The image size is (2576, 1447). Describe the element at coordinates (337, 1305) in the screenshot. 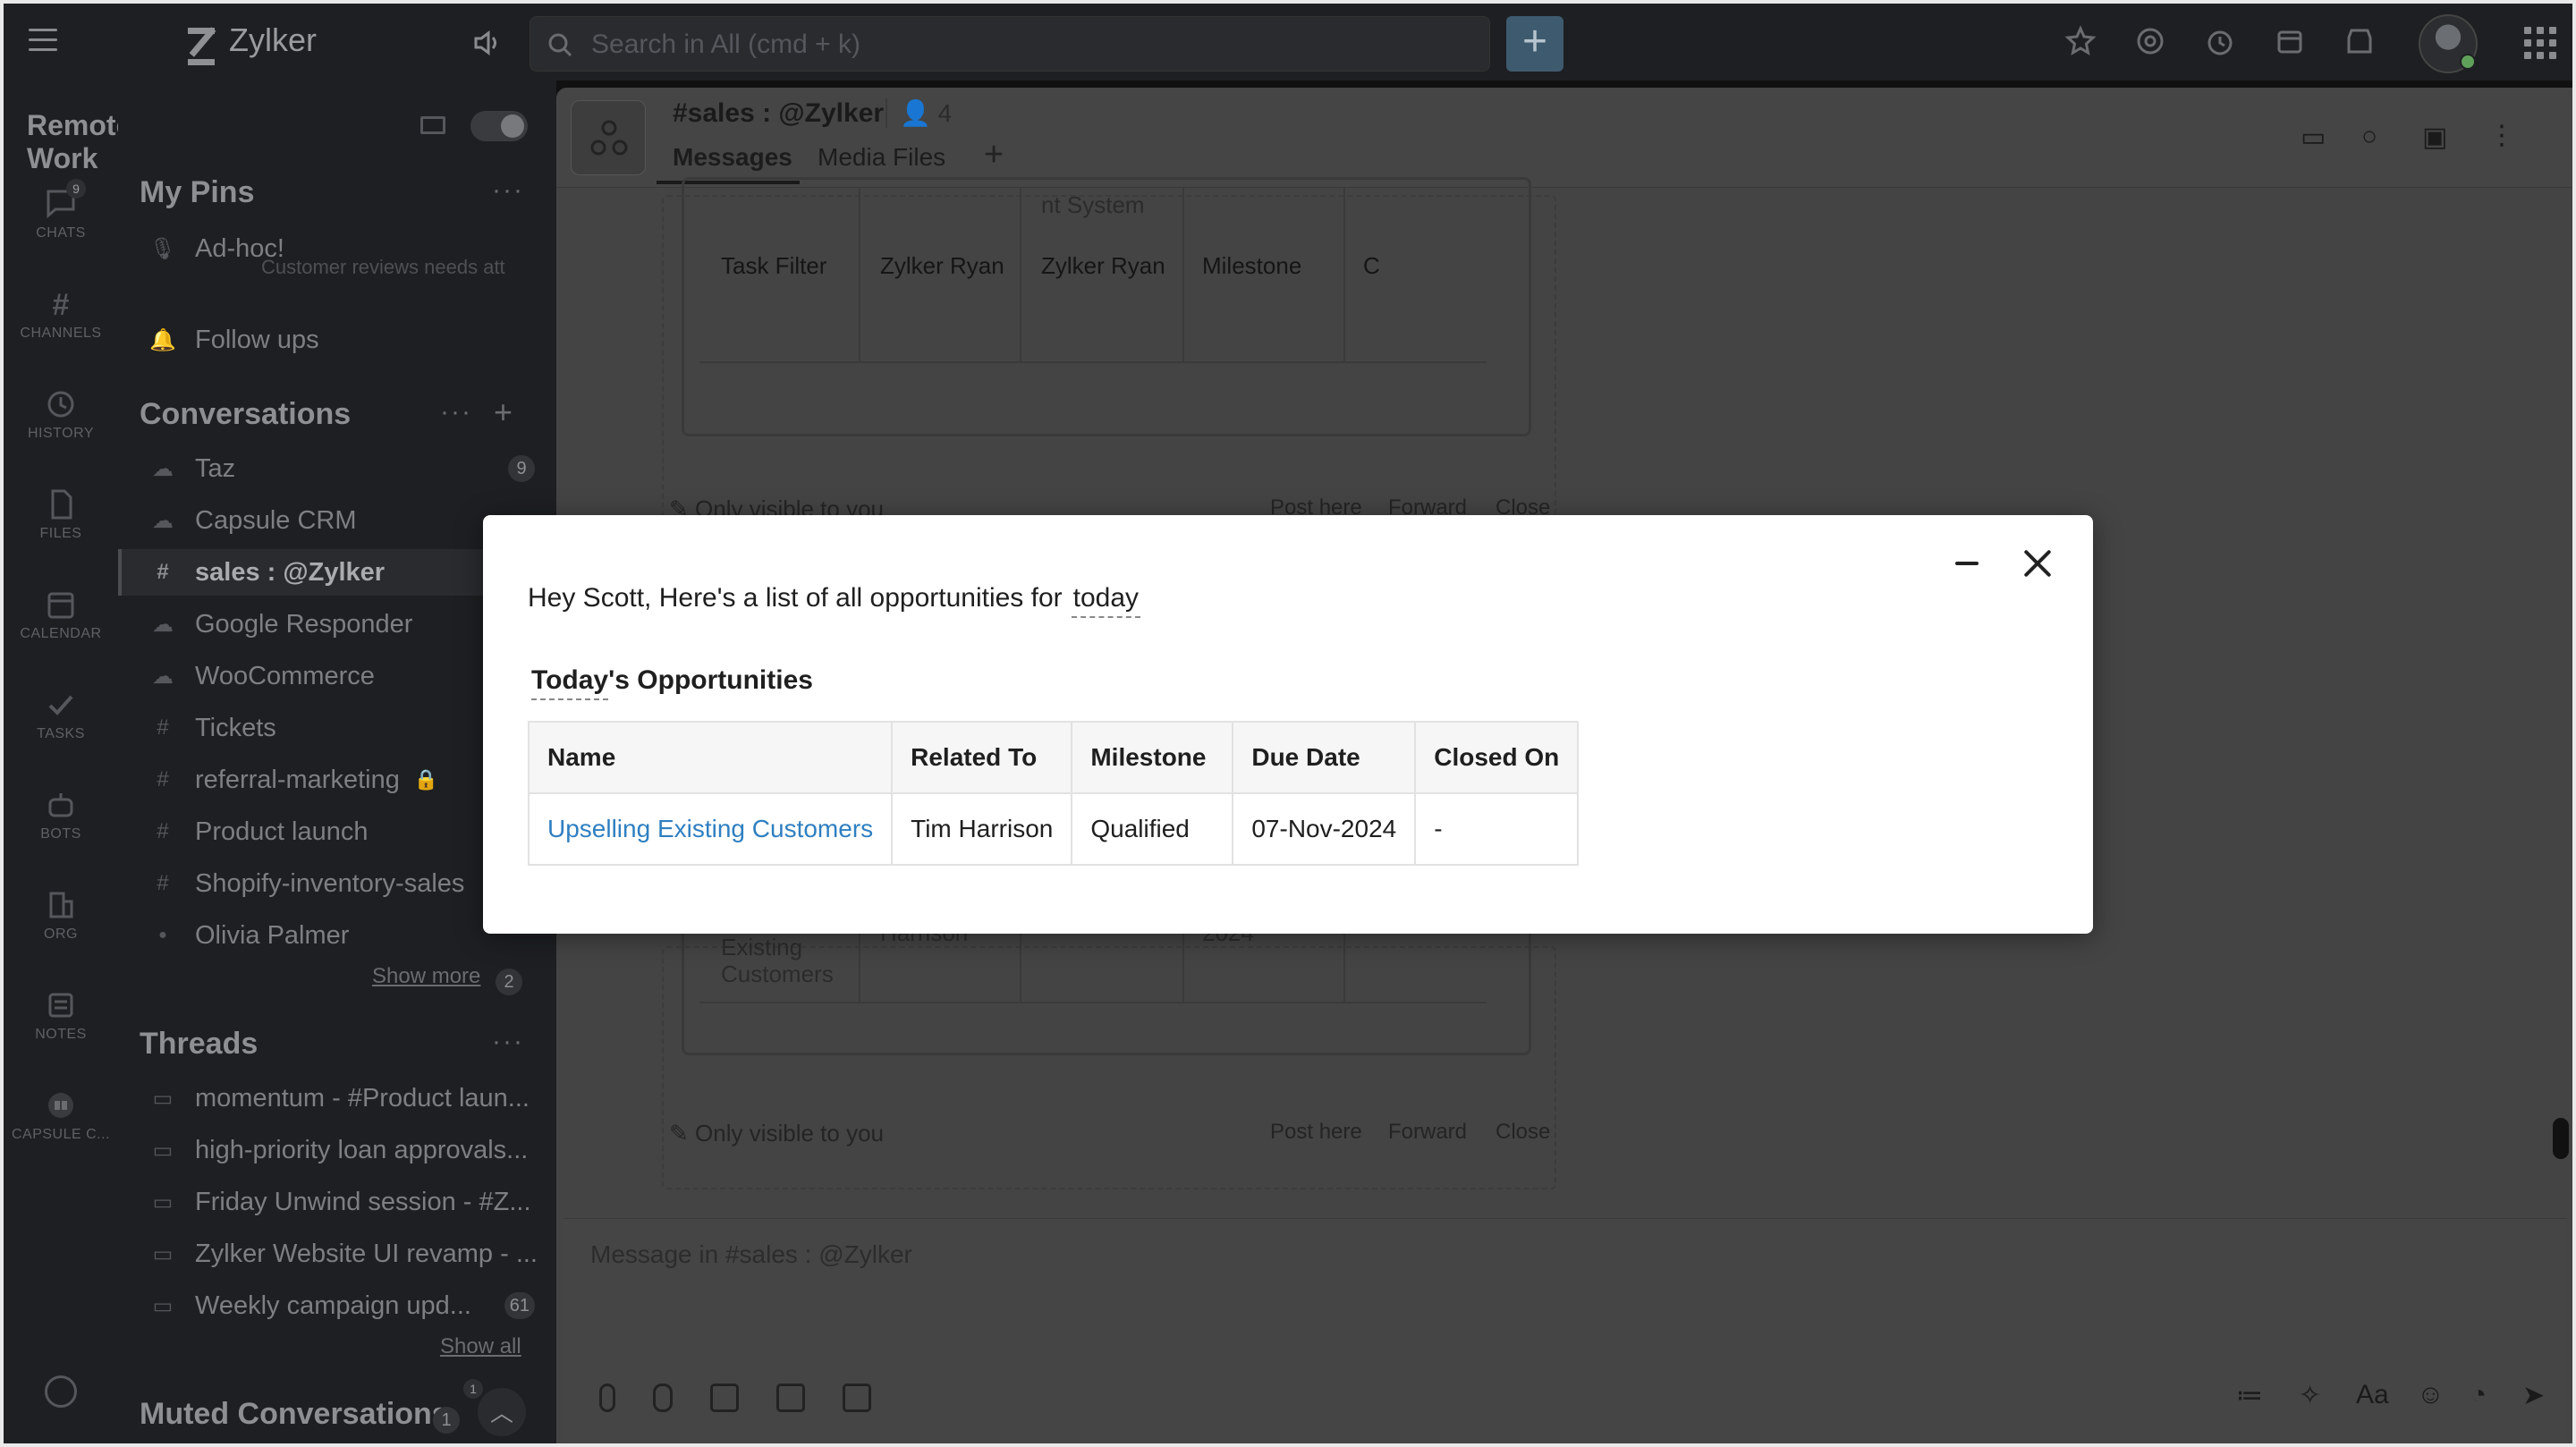

I see `thread-item: ▭ Weekly campaign upd... 61` at that location.